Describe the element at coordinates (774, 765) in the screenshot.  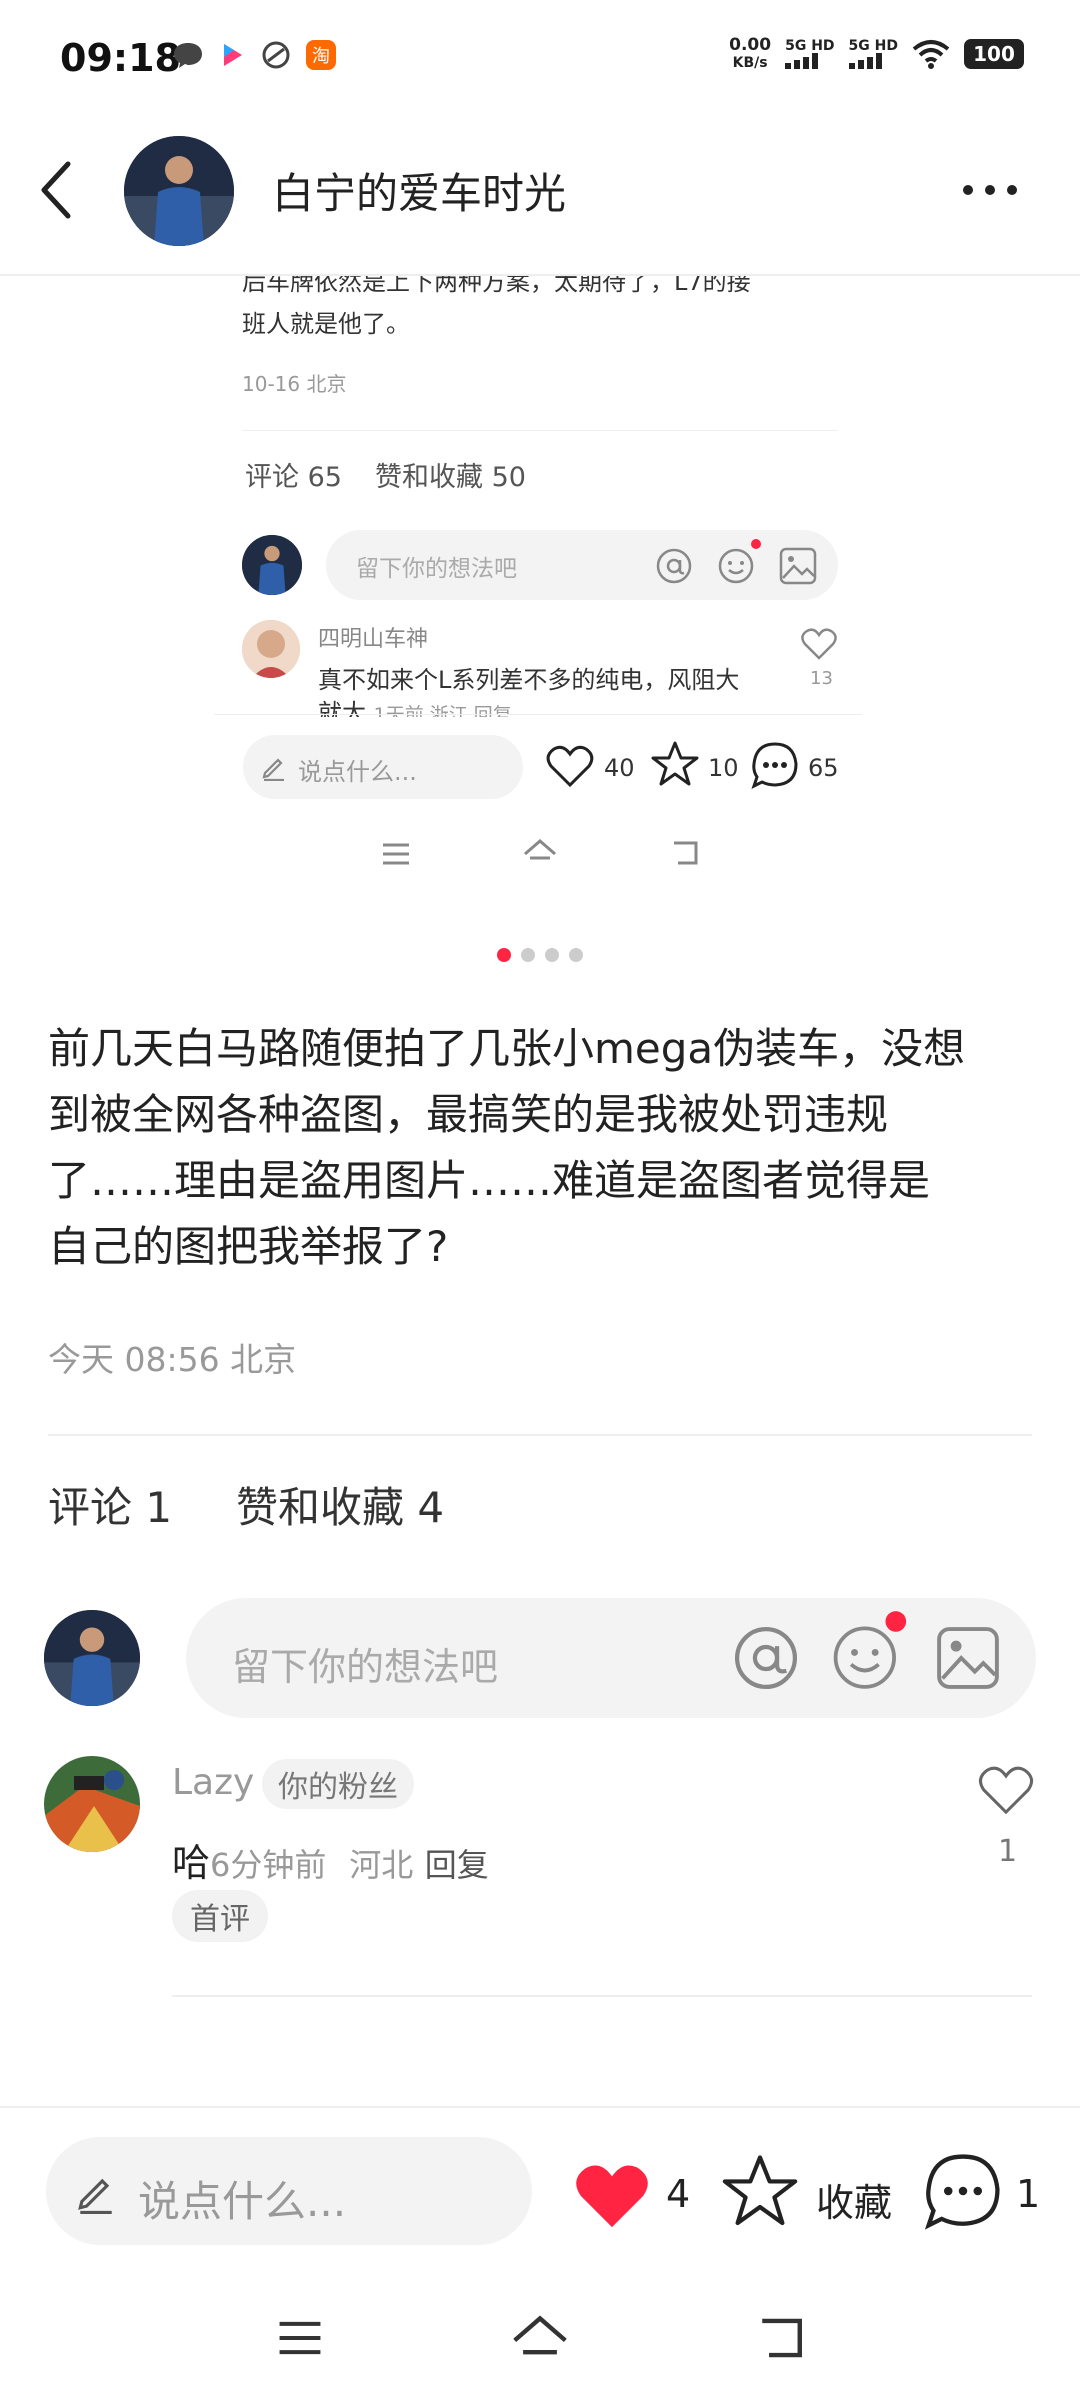
I see `embedded-comment-icon` at that location.